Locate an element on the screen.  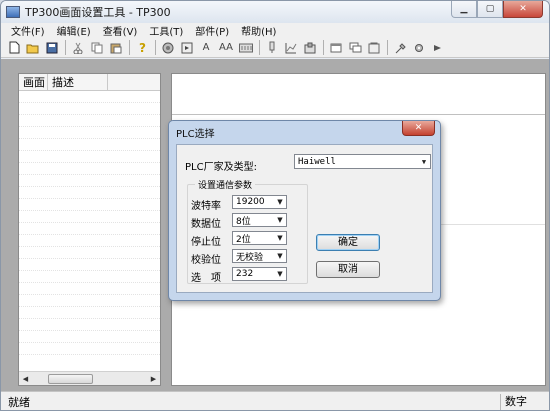
horizontal-scrollbar: ◀ ▶ is located at coordinates (89, 378).